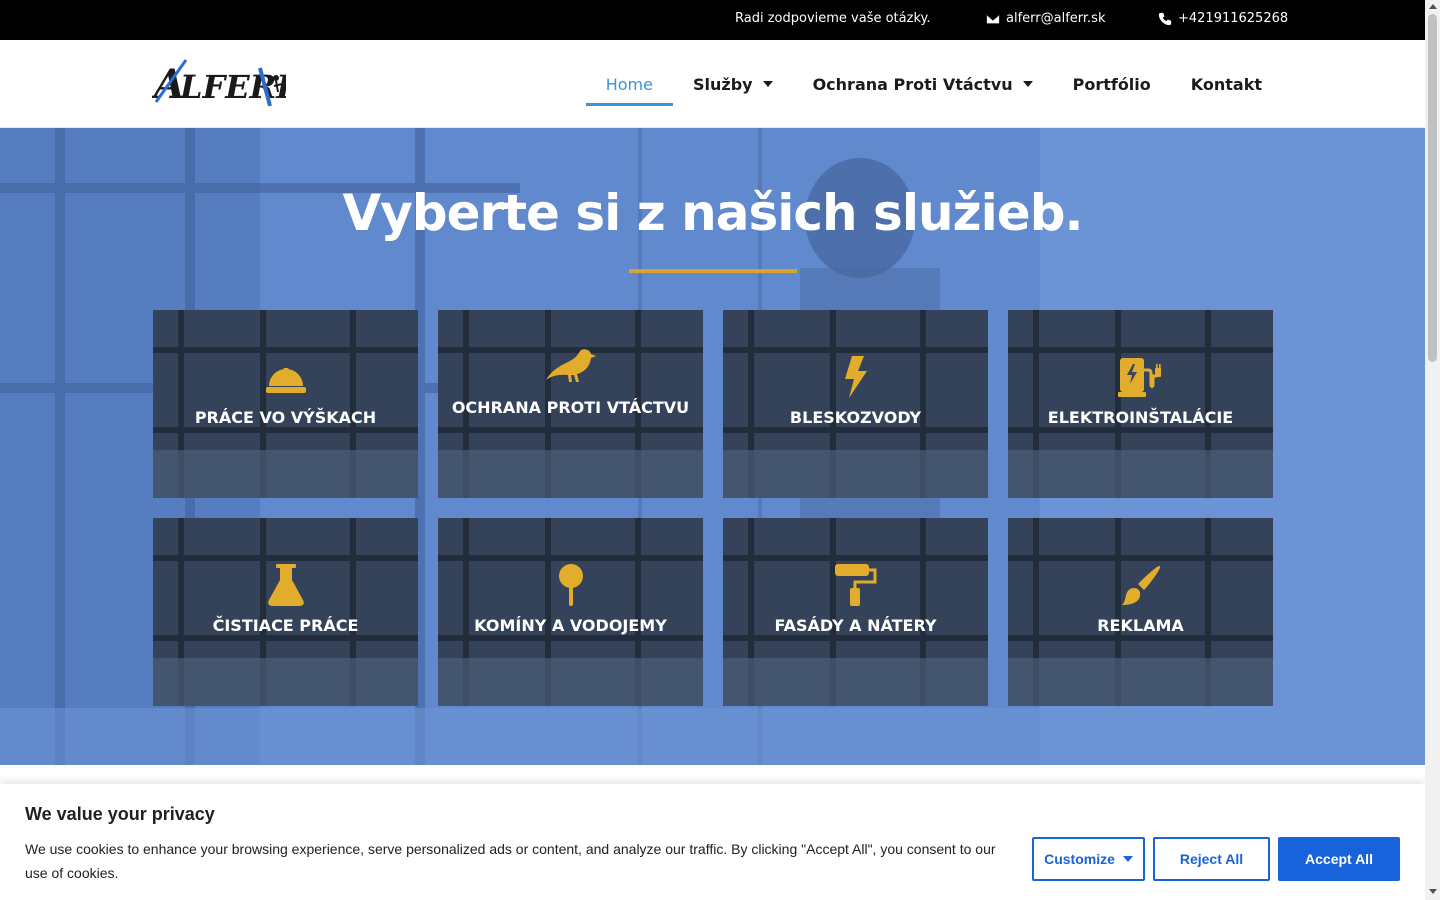 This screenshot has height=900, width=1440. What do you see at coordinates (570, 407) in the screenshot?
I see `service-label: OCHRANA PROTI VTÁCTVU` at bounding box center [570, 407].